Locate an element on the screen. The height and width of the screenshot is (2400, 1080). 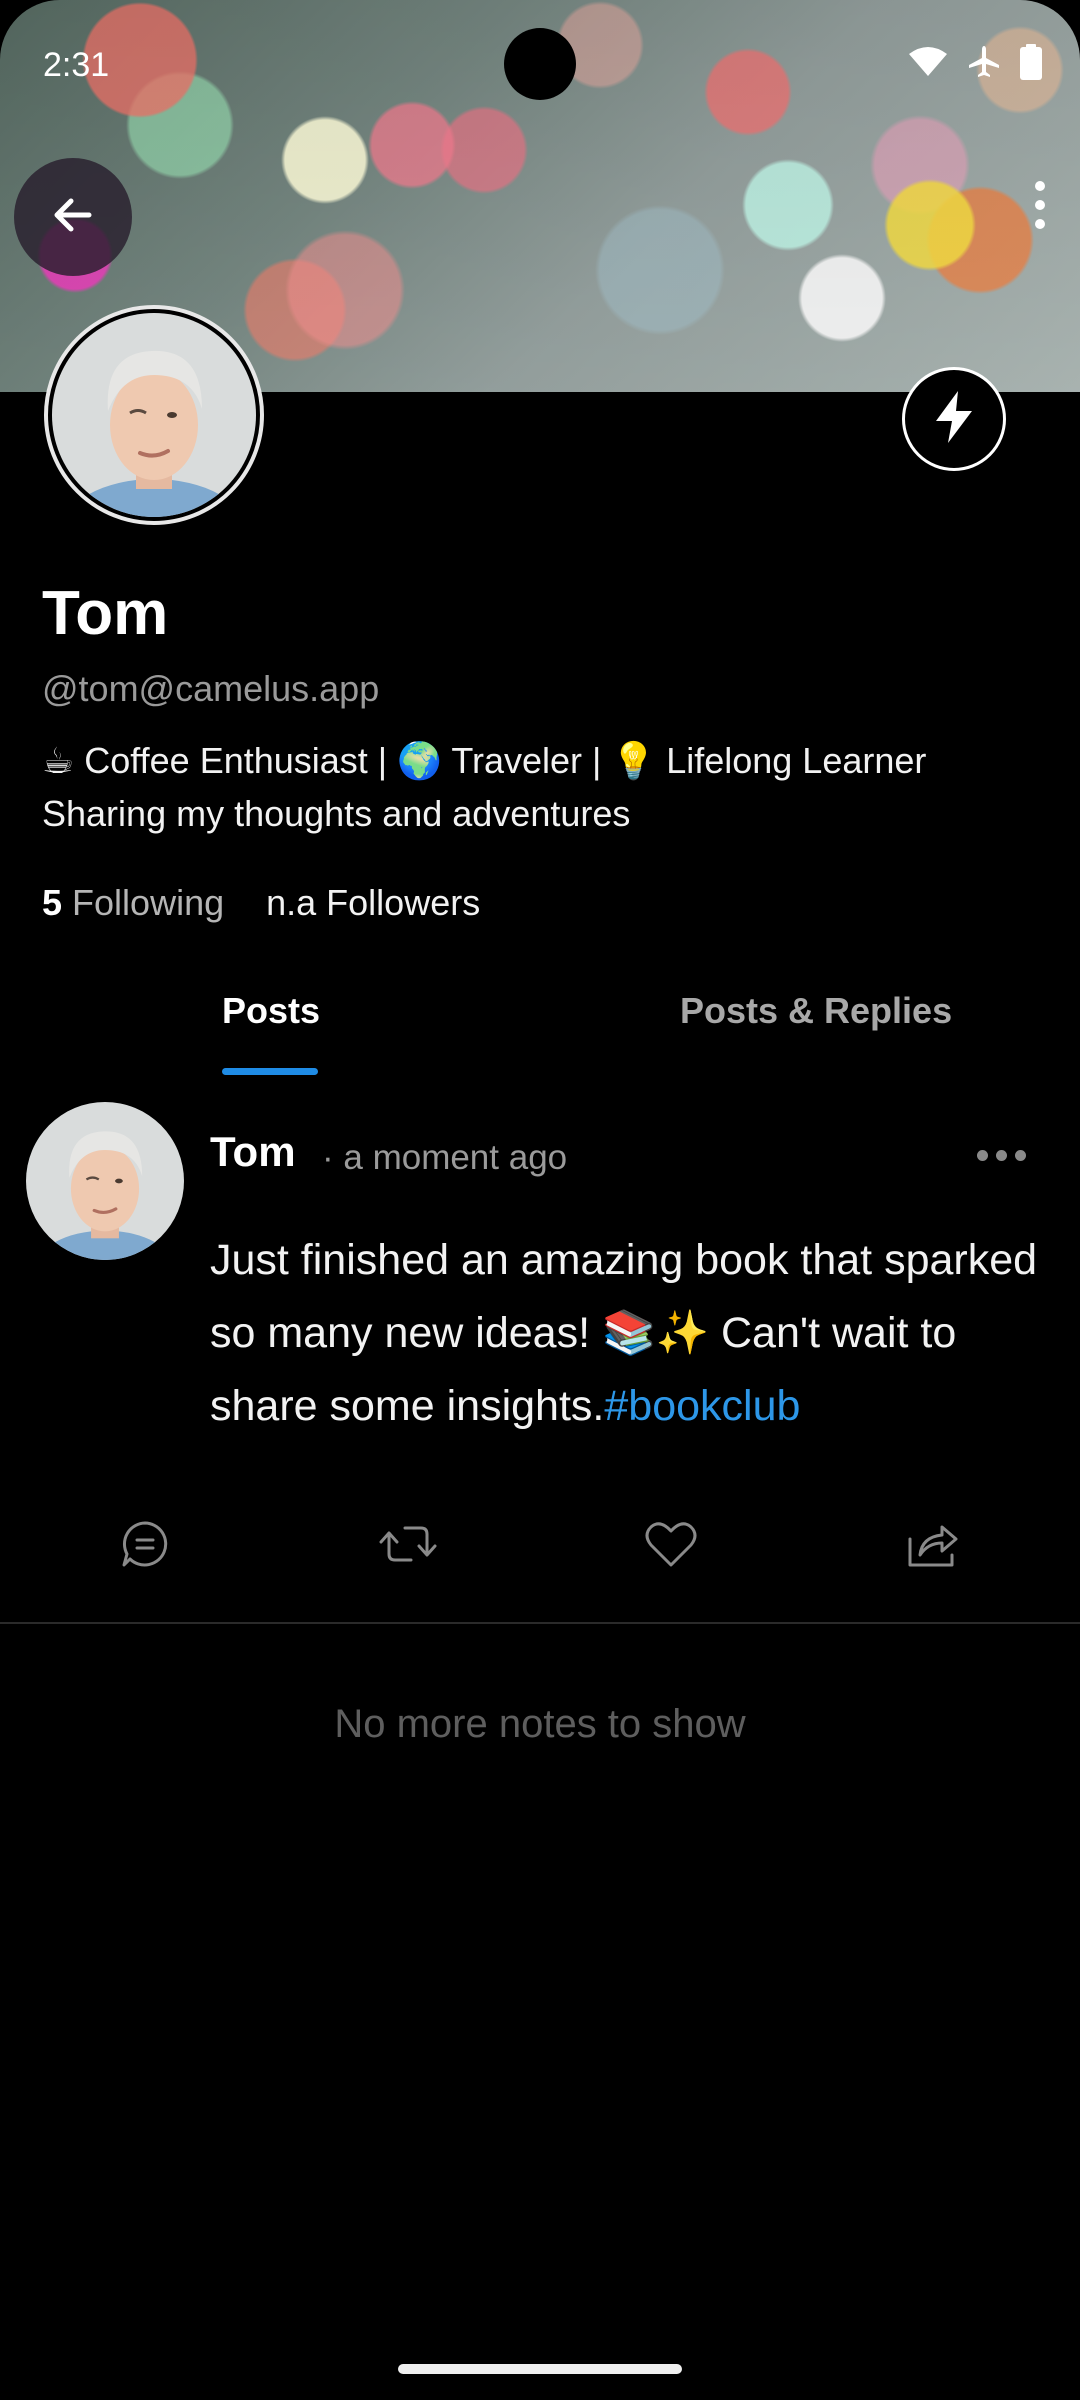
followers-stat: n.a Followers is located at coordinates (373, 903).